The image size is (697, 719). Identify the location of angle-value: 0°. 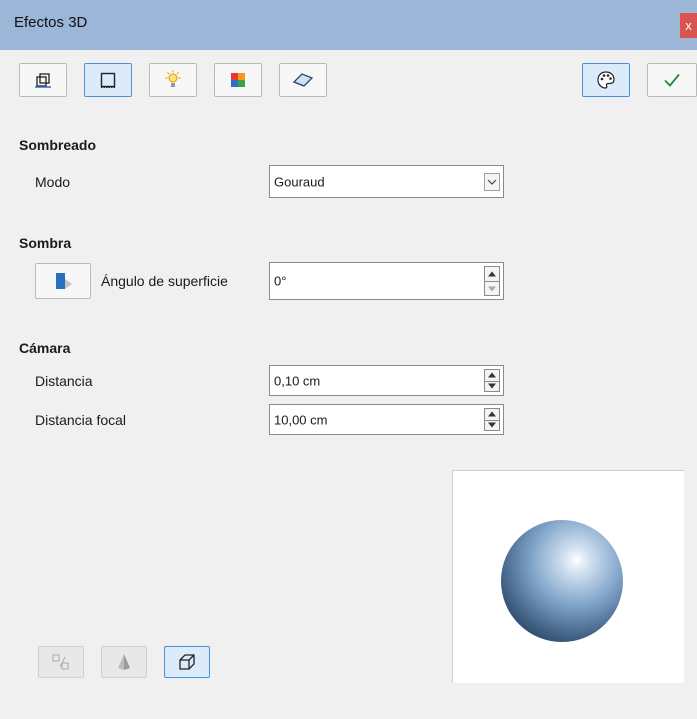
(280, 281).